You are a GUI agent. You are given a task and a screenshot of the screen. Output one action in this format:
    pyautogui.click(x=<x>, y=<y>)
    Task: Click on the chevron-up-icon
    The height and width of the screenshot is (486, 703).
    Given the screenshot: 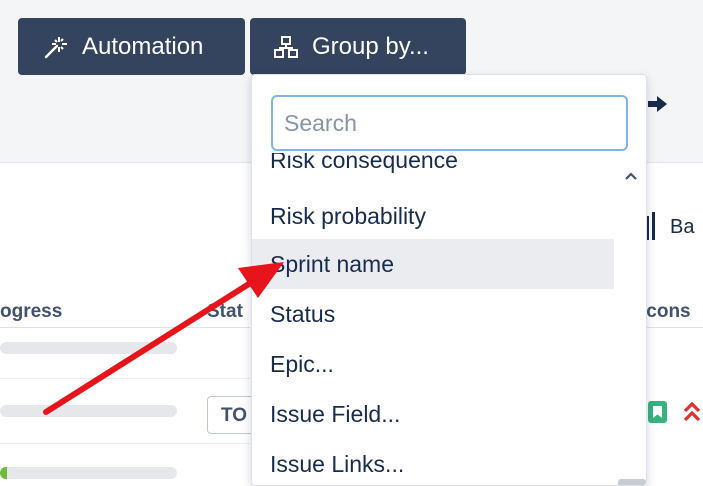 What is the action you would take?
    pyautogui.click(x=631, y=175)
    